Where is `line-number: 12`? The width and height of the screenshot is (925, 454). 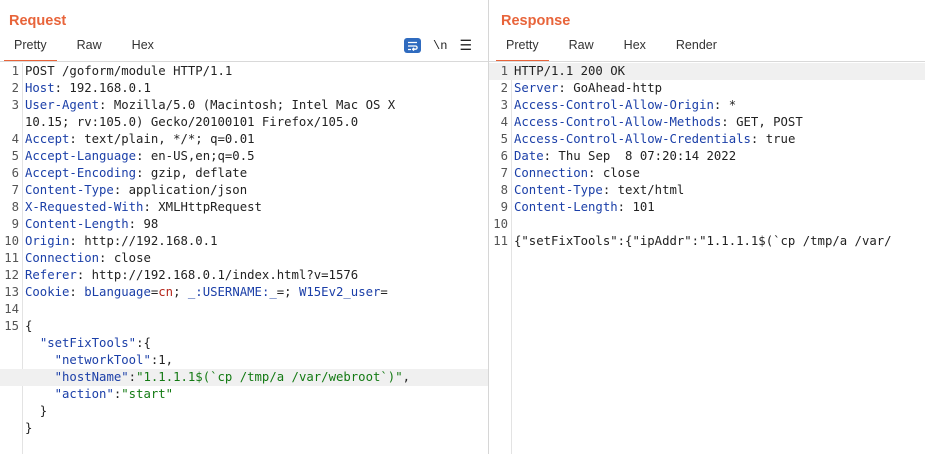
line-number: 12 is located at coordinates (11, 275).